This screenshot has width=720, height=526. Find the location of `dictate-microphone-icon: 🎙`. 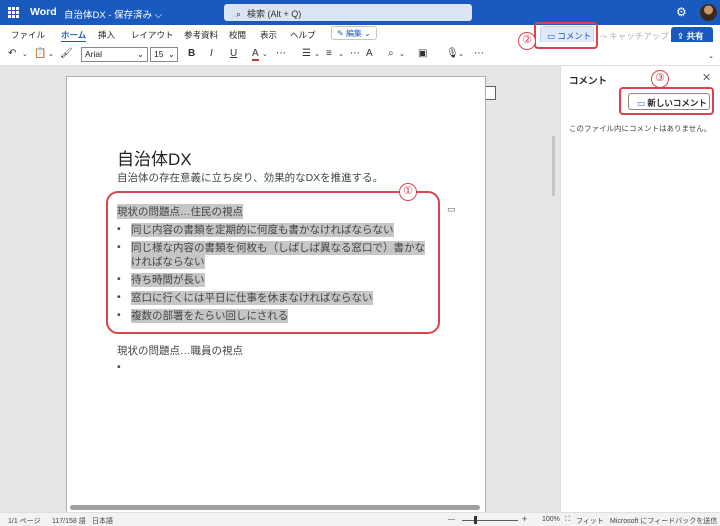

dictate-microphone-icon: 🎙 is located at coordinates (452, 53).